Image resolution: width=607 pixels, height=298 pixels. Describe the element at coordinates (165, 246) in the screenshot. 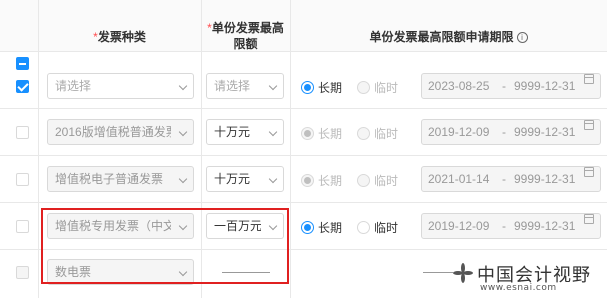

I see `highlight-box` at that location.